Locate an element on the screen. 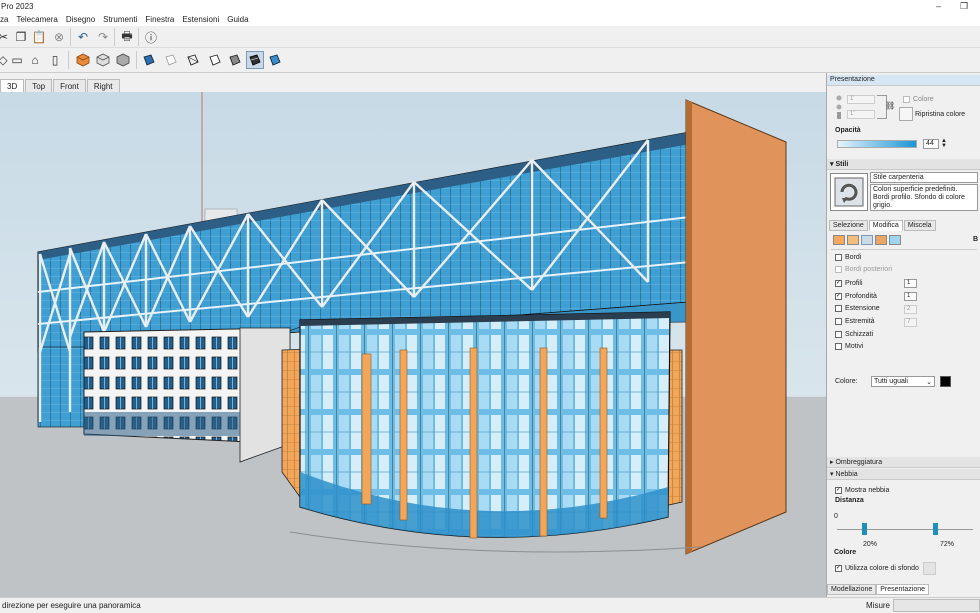 This screenshot has width=980, height=613. fog-color-swatch is located at coordinates (929, 568).